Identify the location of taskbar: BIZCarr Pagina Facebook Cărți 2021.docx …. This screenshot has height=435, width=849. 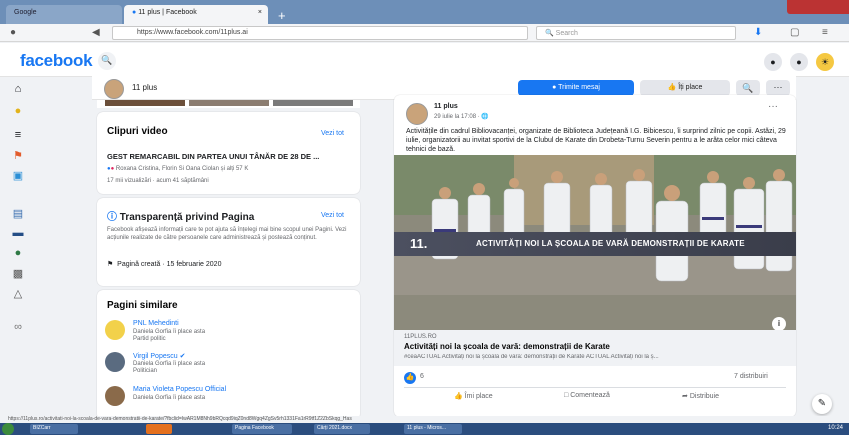
(424, 429).